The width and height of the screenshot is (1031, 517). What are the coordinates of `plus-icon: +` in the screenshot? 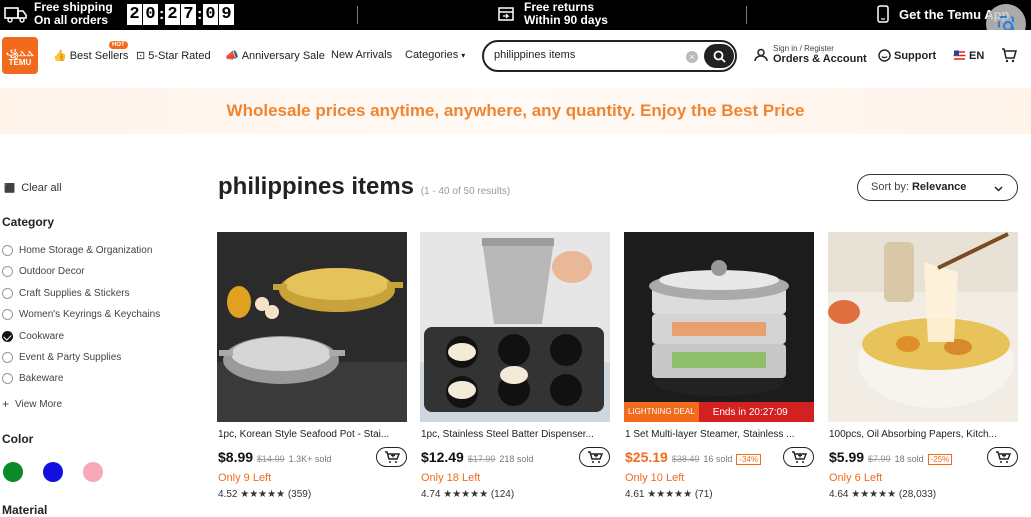 It's located at (6, 404).